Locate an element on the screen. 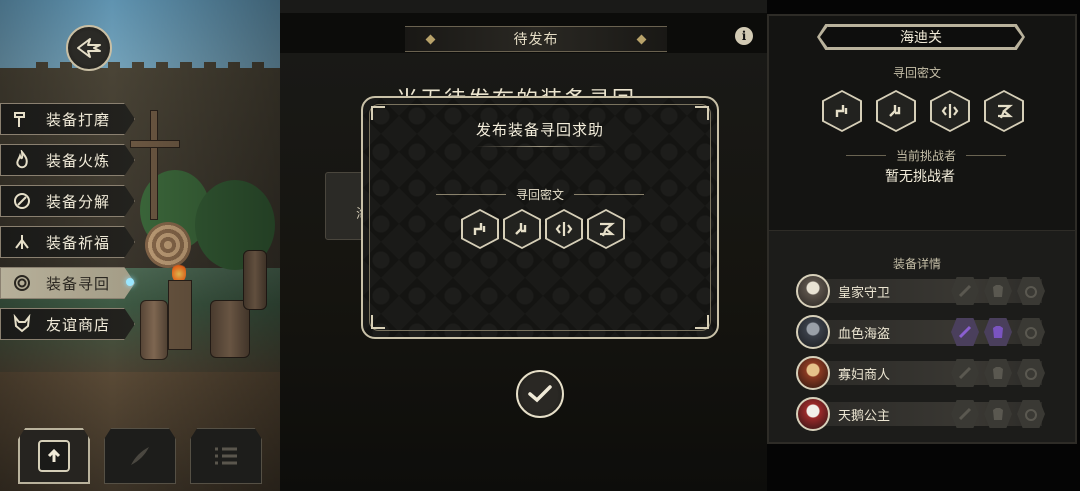 The width and height of the screenshot is (1080, 491). menu-item-label: 装备火炼 is located at coordinates (78, 160).